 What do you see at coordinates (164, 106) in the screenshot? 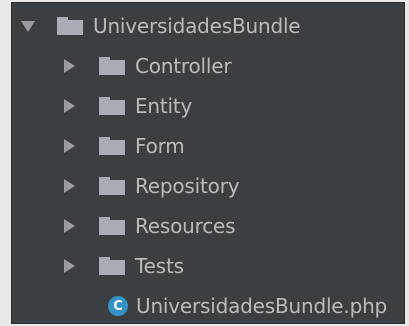
I see `tree-item-label: Entity` at bounding box center [164, 106].